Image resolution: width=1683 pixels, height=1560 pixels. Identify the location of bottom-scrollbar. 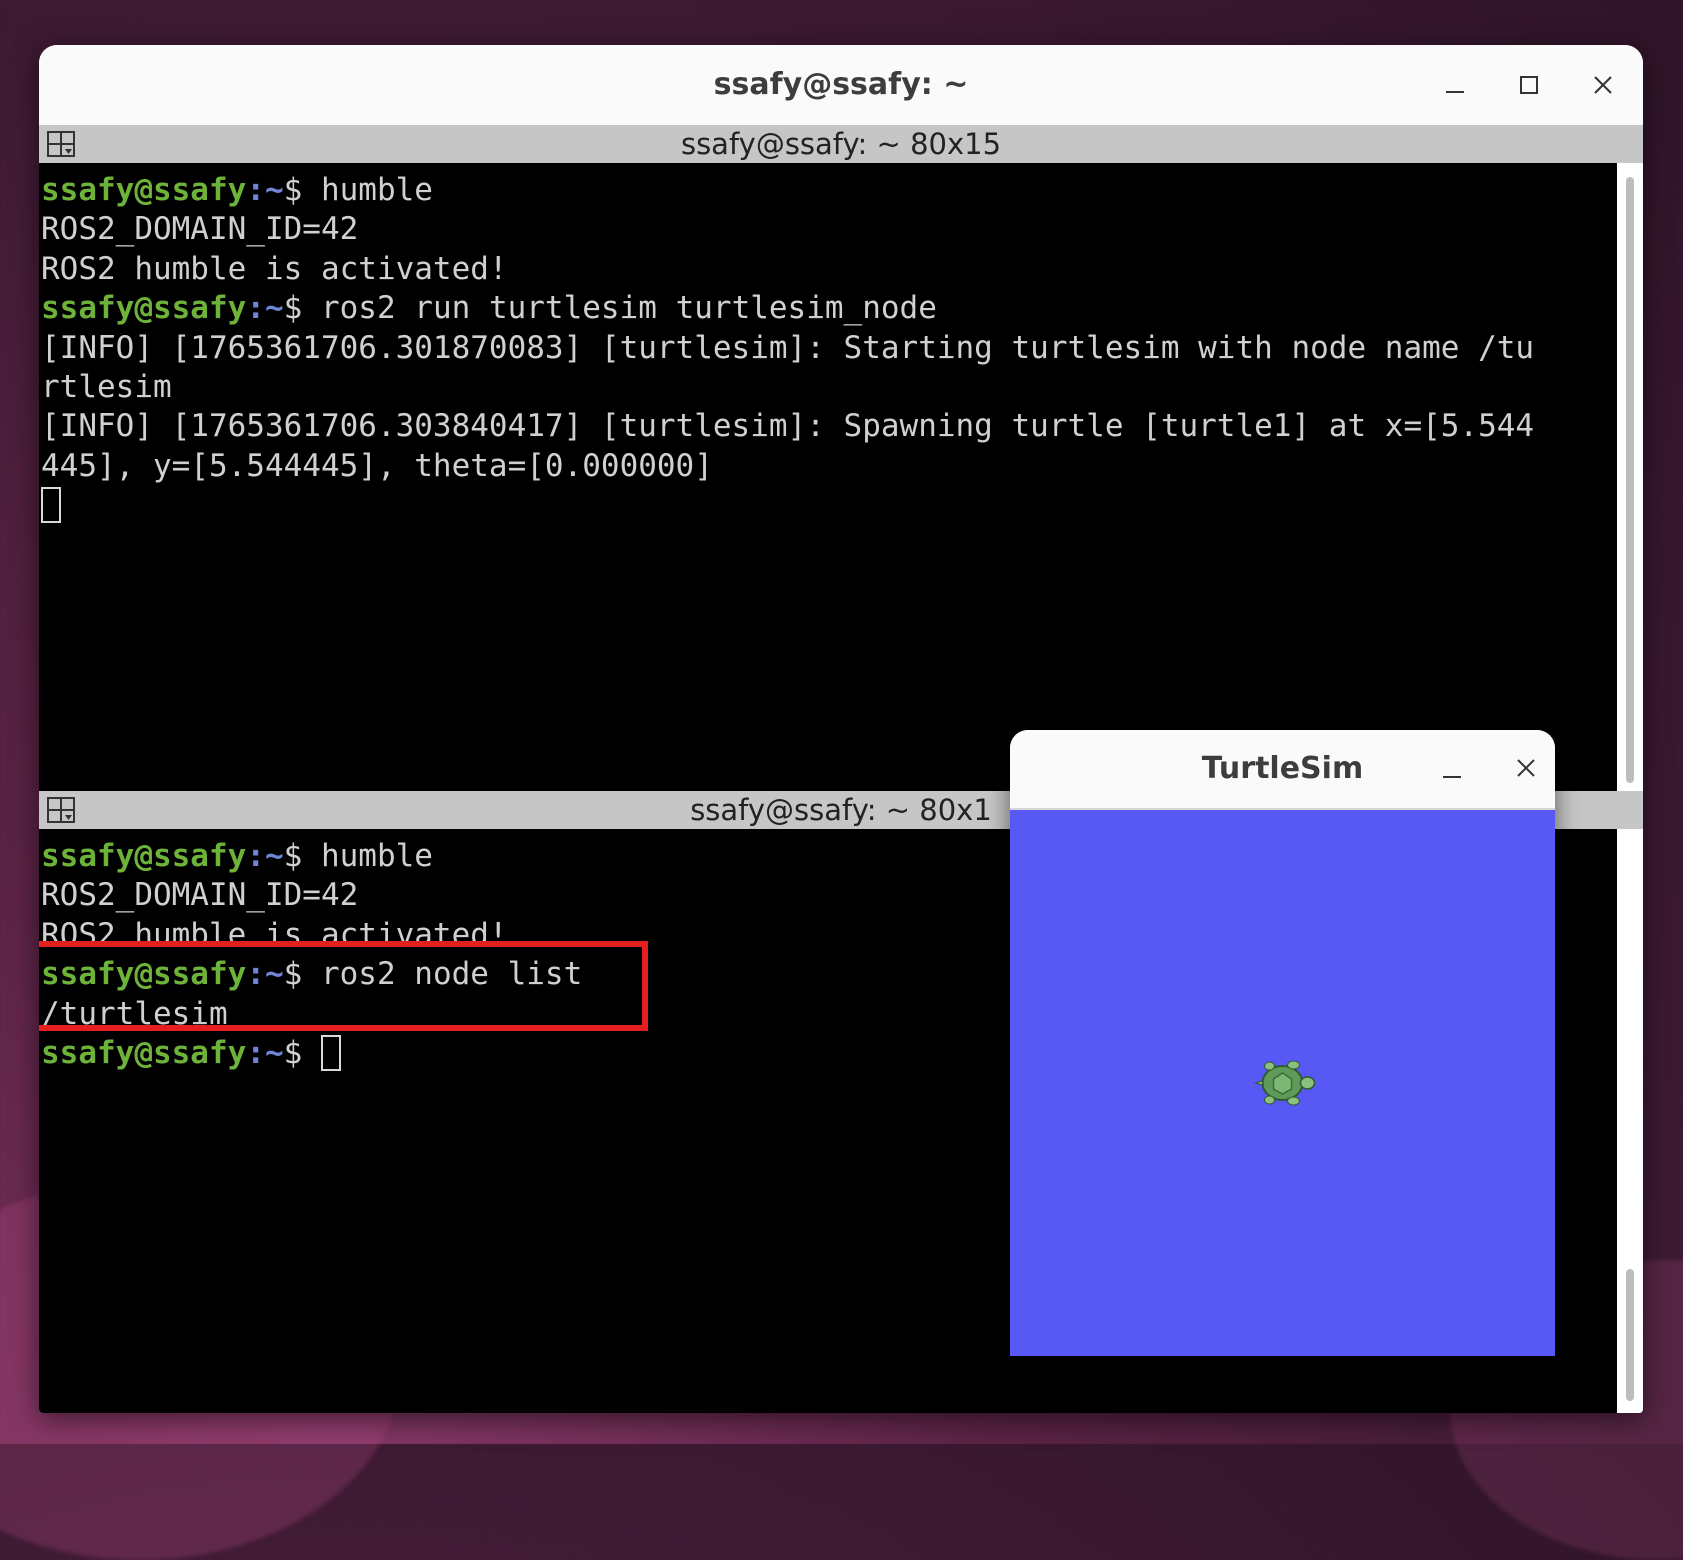
(1630, 1121).